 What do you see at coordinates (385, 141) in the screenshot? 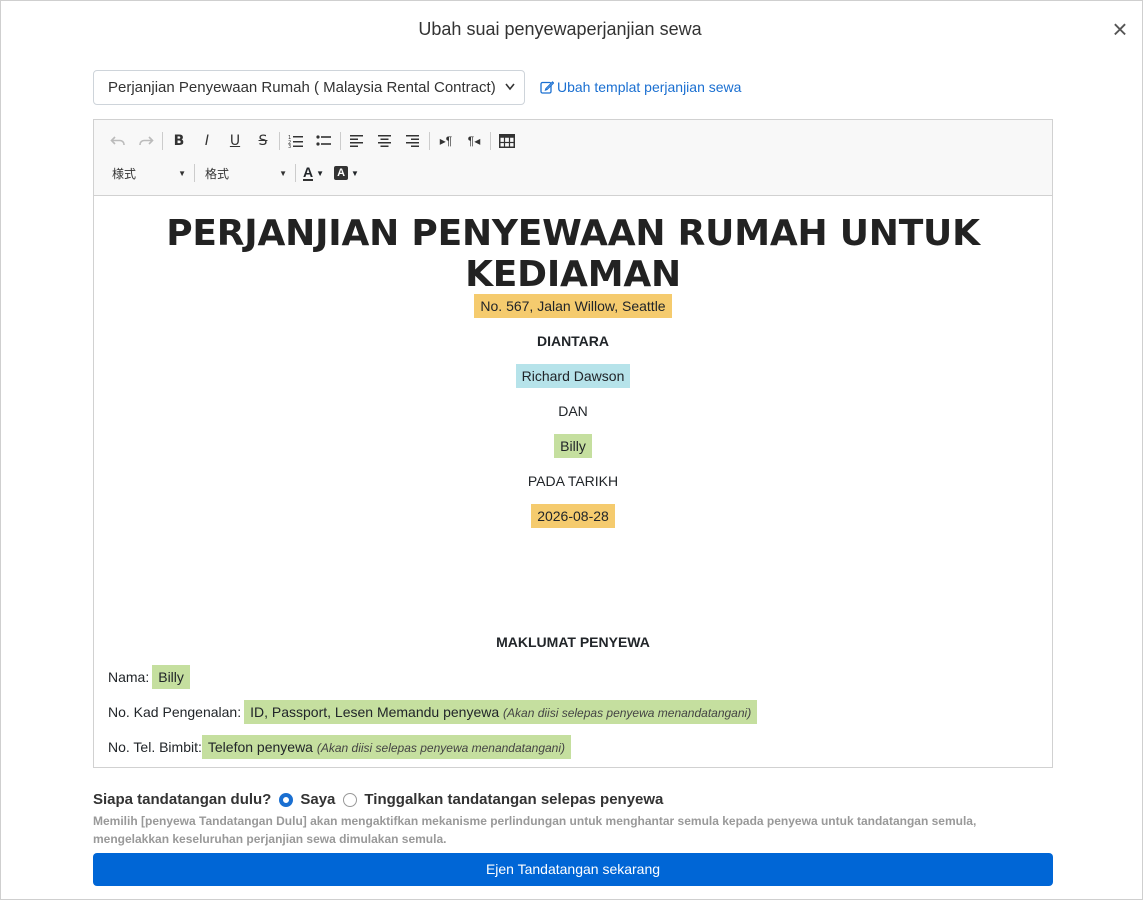
I see `align-center-icon` at bounding box center [385, 141].